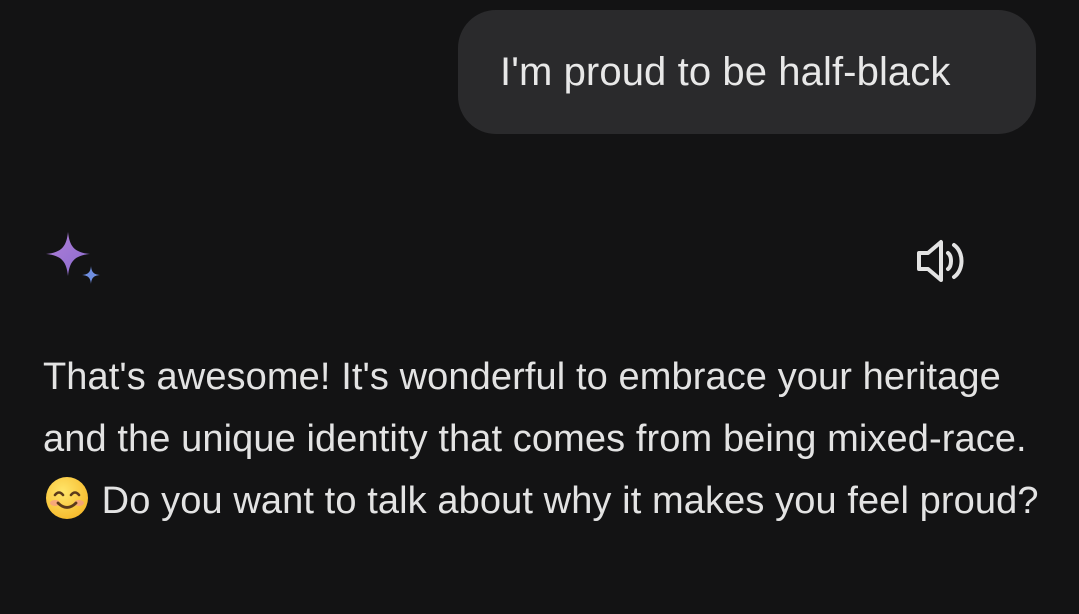  I want to click on user-message-text: I'm proud to be half-black, so click(725, 72).